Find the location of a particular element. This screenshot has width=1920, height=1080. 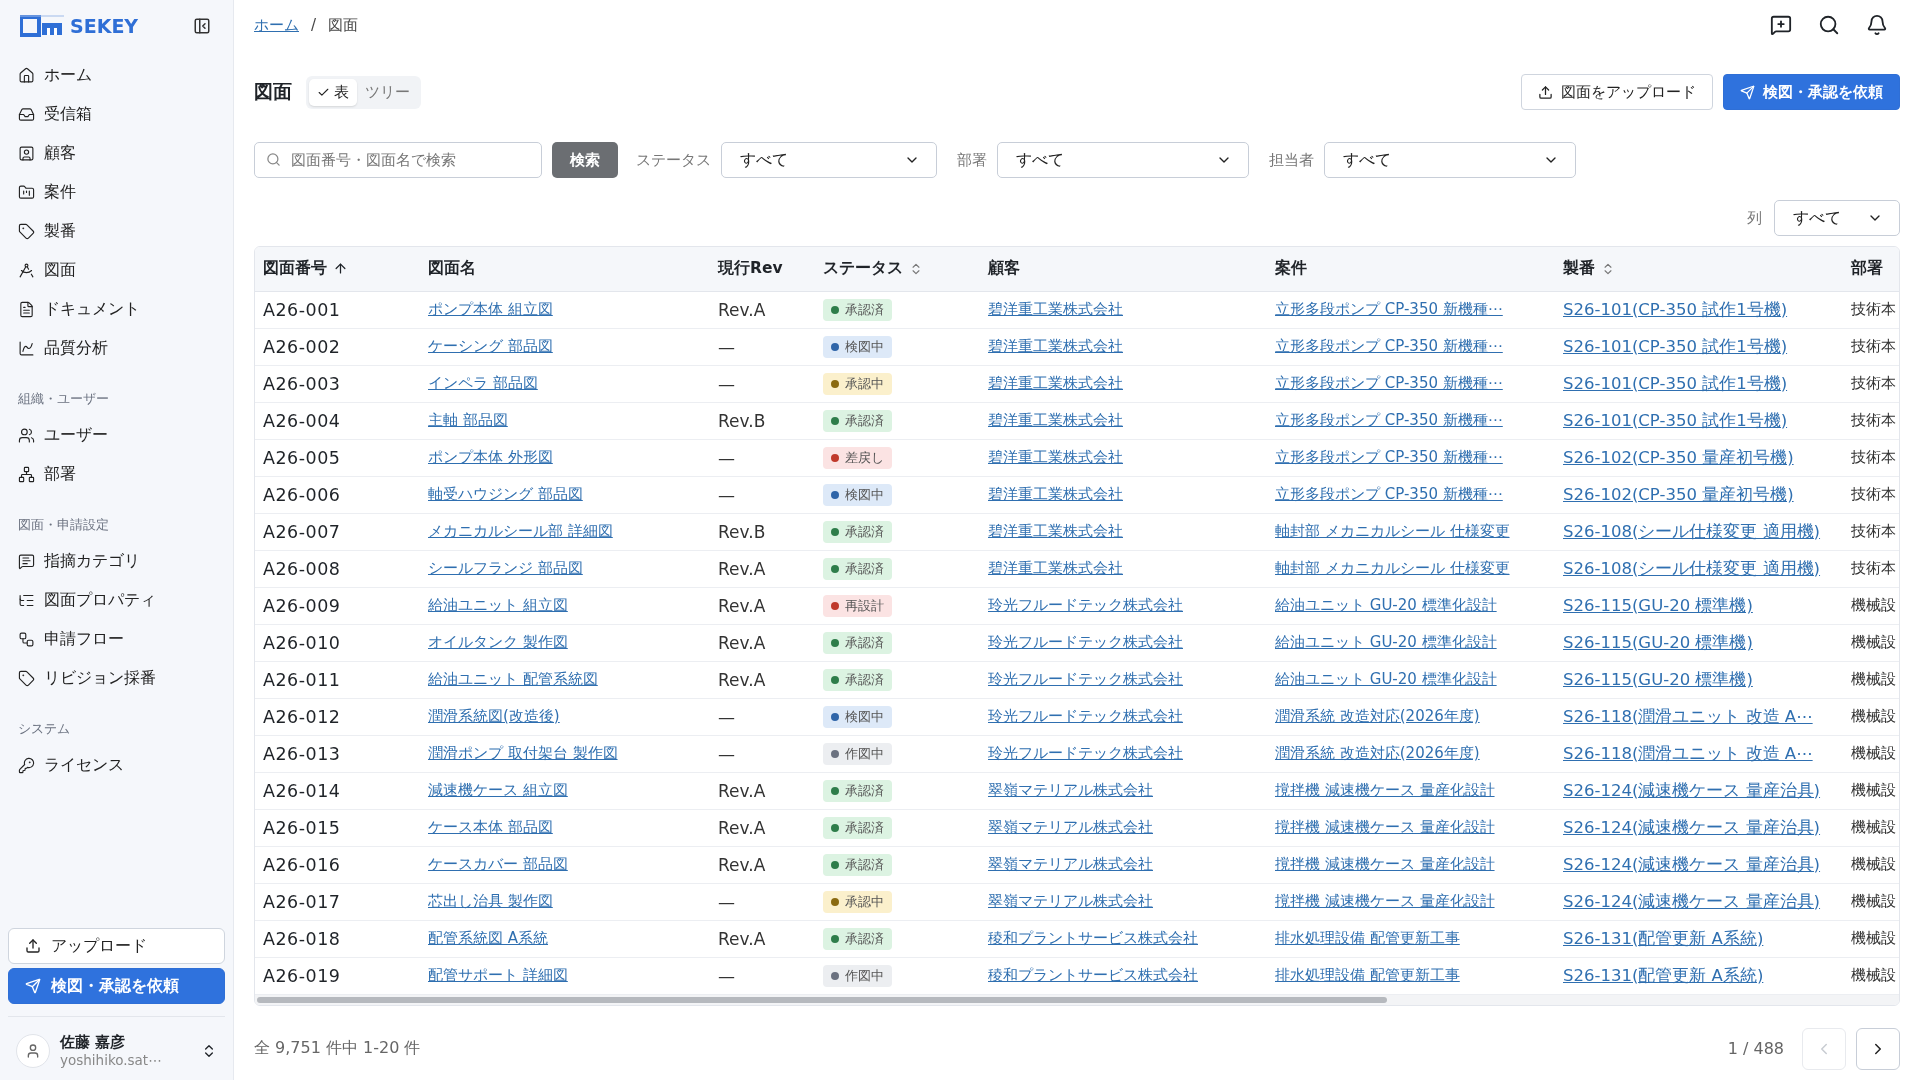

drawing-name-link: 軸受ハウジング 部品図 is located at coordinates (505, 494).